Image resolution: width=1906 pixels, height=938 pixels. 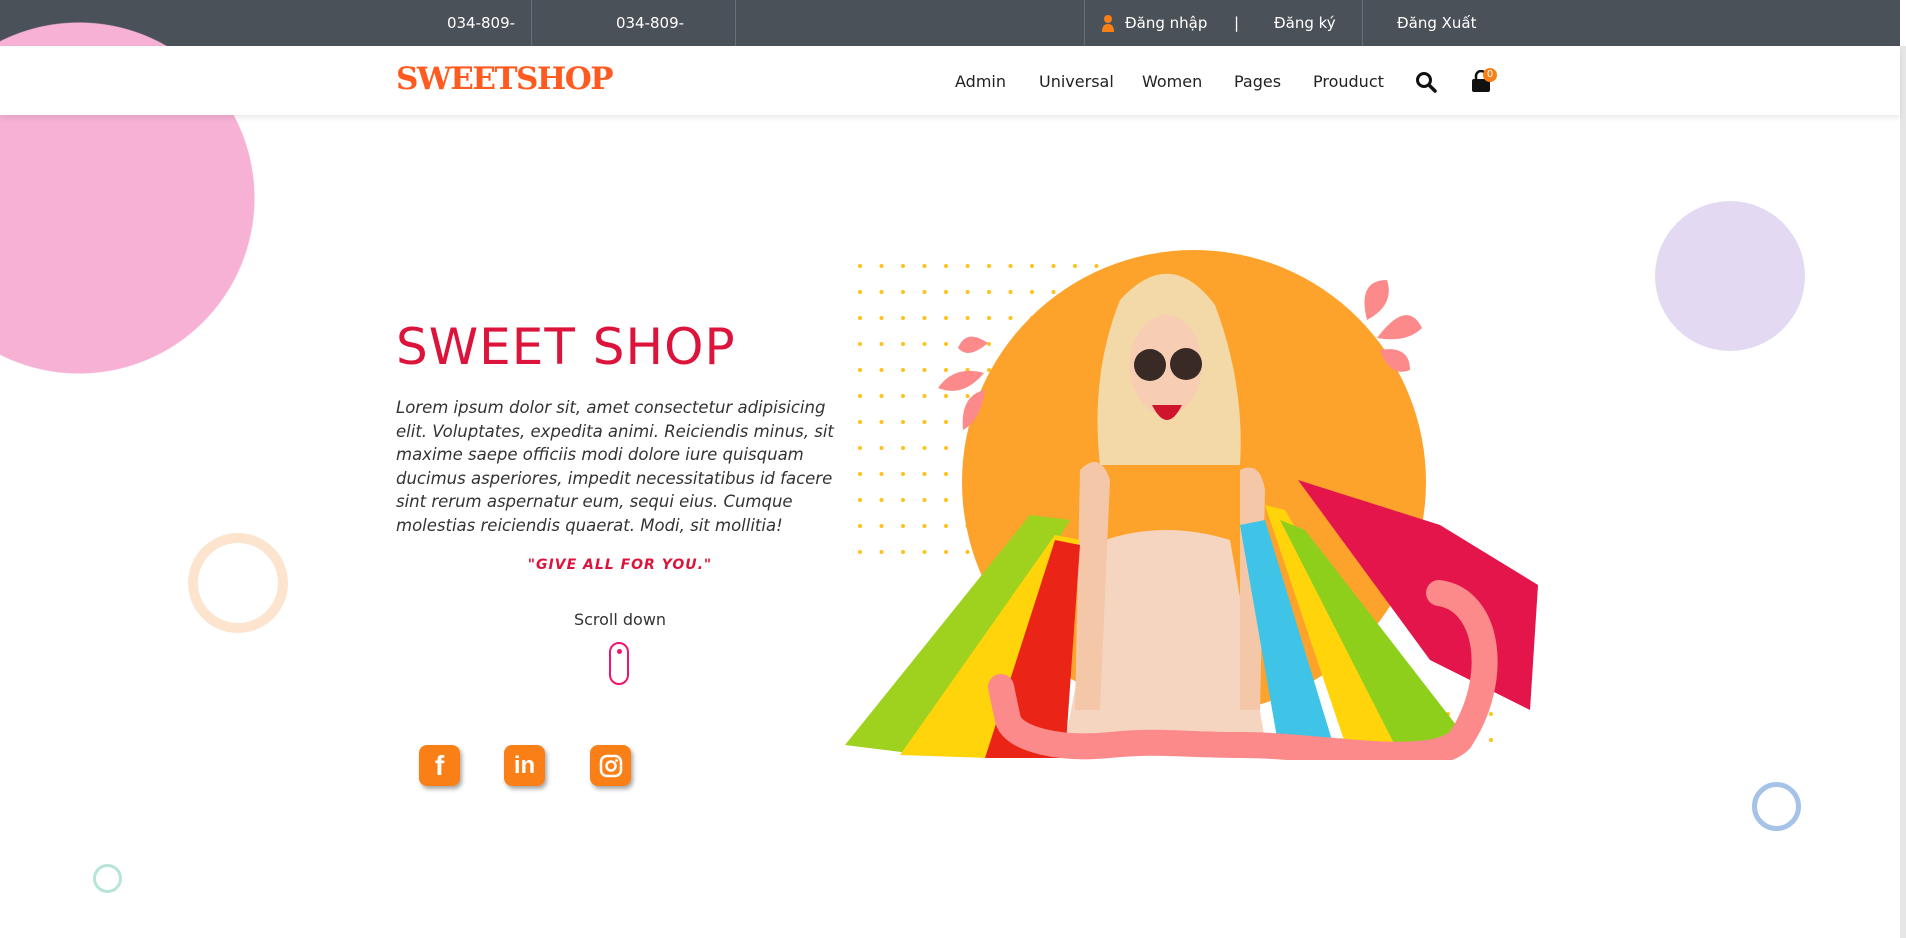 What do you see at coordinates (238, 583) in the screenshot?
I see `decor-ring-peach` at bounding box center [238, 583].